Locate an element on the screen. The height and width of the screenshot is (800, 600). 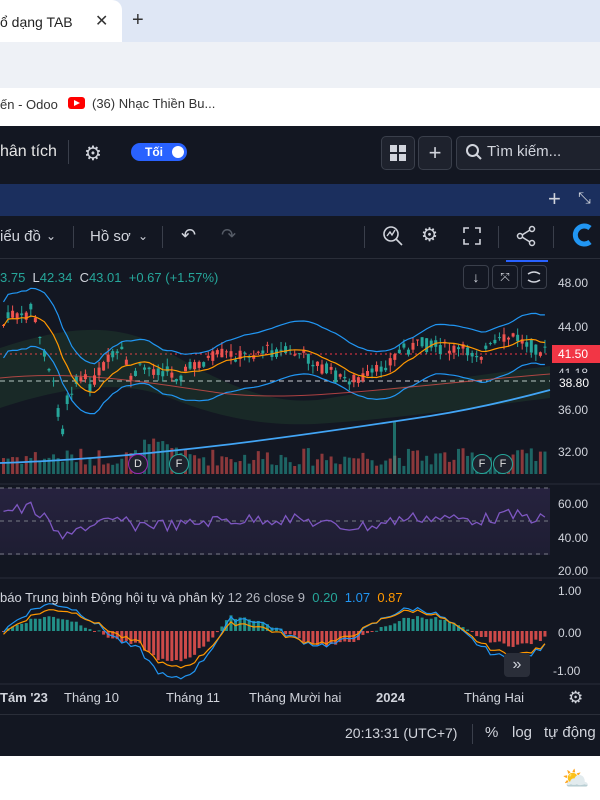
auto-scale-button: tự động is located at coordinates (570, 732).